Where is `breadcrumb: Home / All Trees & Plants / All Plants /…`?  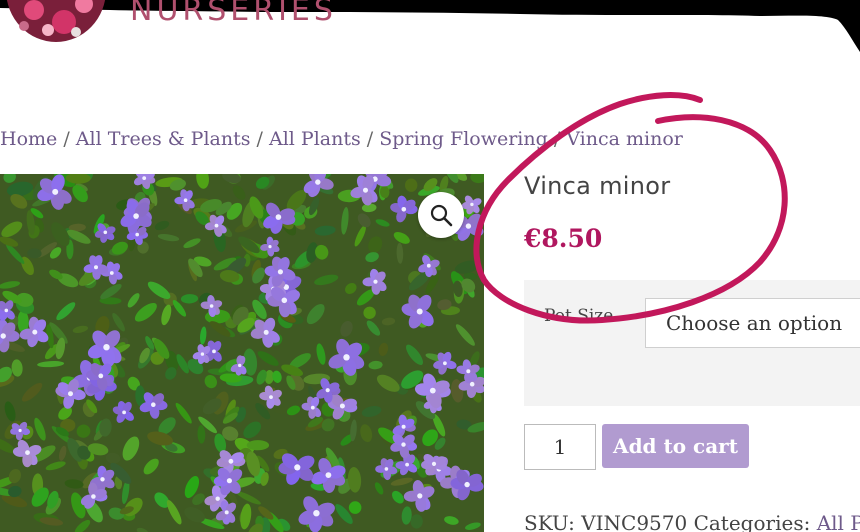
breadcrumb: Home / All Trees & Plants / All Plants /… is located at coordinates (341, 139).